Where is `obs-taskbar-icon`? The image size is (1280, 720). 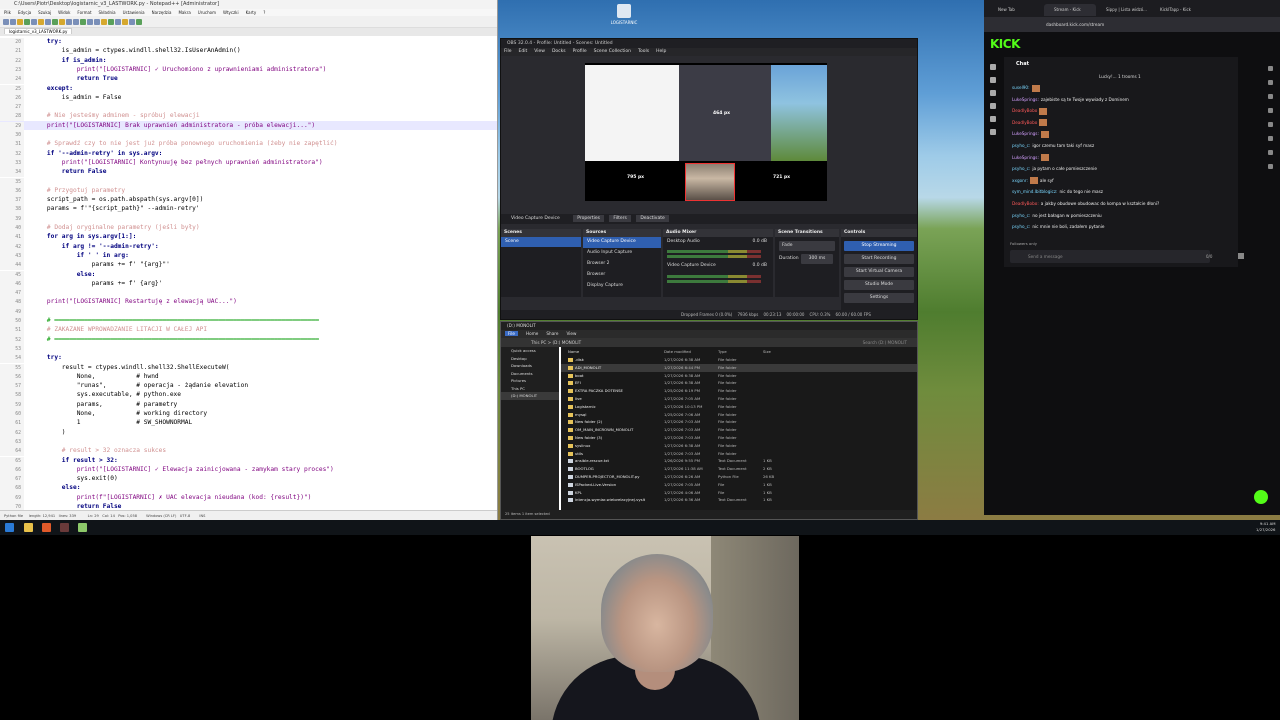
obs-taskbar-icon is located at coordinates (64, 527).